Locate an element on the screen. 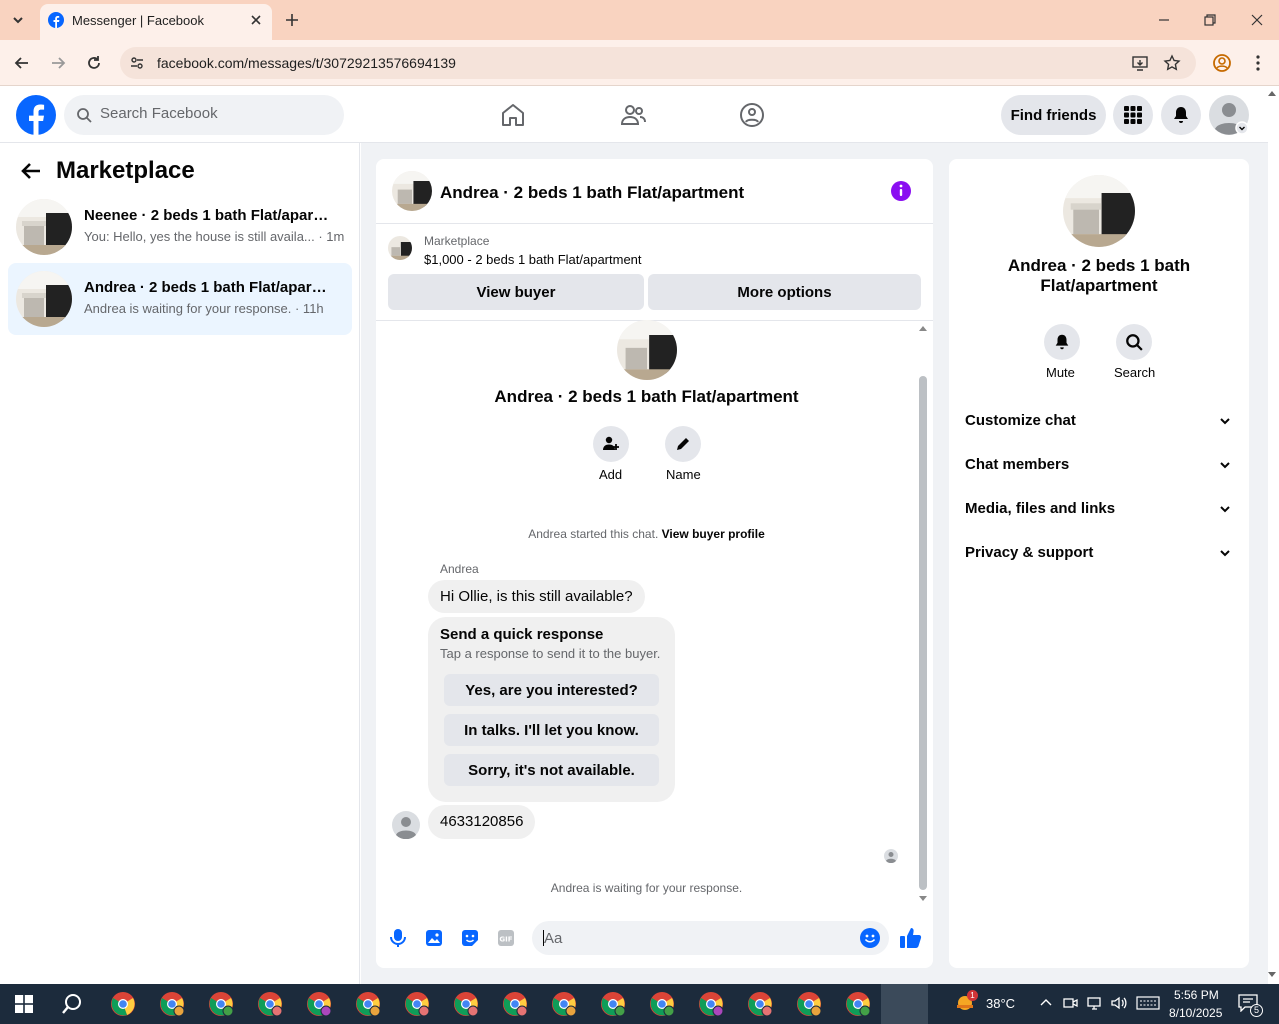 The height and width of the screenshot is (1024, 1279). thumbs-up-icon is located at coordinates (911, 938).